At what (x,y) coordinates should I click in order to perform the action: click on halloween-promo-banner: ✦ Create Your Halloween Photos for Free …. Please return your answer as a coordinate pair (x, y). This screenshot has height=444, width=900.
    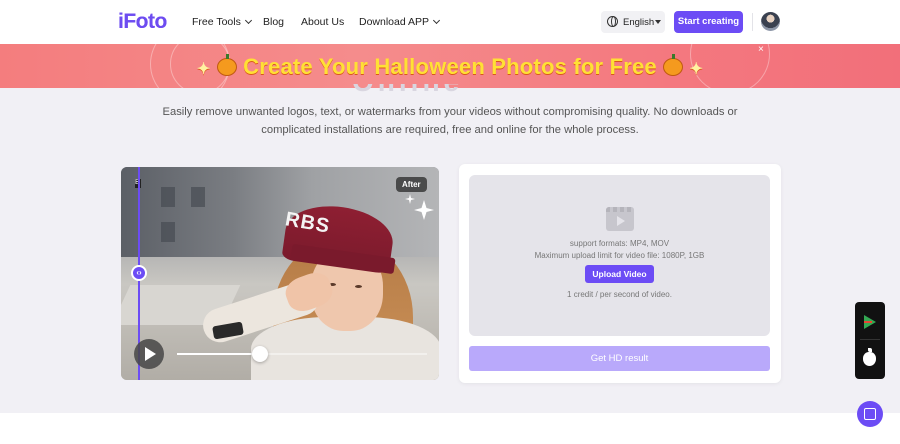
    Looking at the image, I should click on (450, 66).